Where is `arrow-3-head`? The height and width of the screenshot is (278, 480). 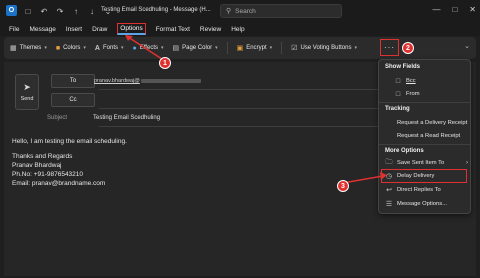 arrow-3-head is located at coordinates (383, 176).